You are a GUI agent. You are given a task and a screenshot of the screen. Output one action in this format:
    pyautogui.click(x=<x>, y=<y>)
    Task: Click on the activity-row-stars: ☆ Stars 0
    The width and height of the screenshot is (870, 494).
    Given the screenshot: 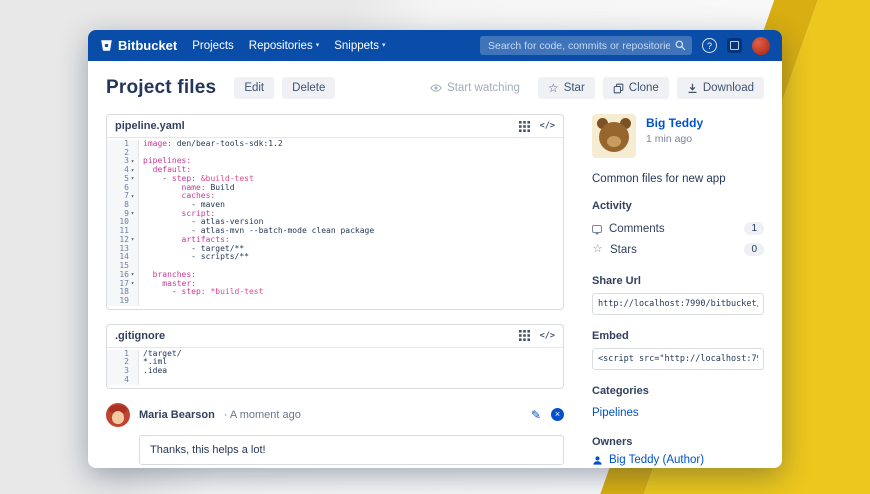 What is the action you would take?
    pyautogui.click(x=678, y=249)
    